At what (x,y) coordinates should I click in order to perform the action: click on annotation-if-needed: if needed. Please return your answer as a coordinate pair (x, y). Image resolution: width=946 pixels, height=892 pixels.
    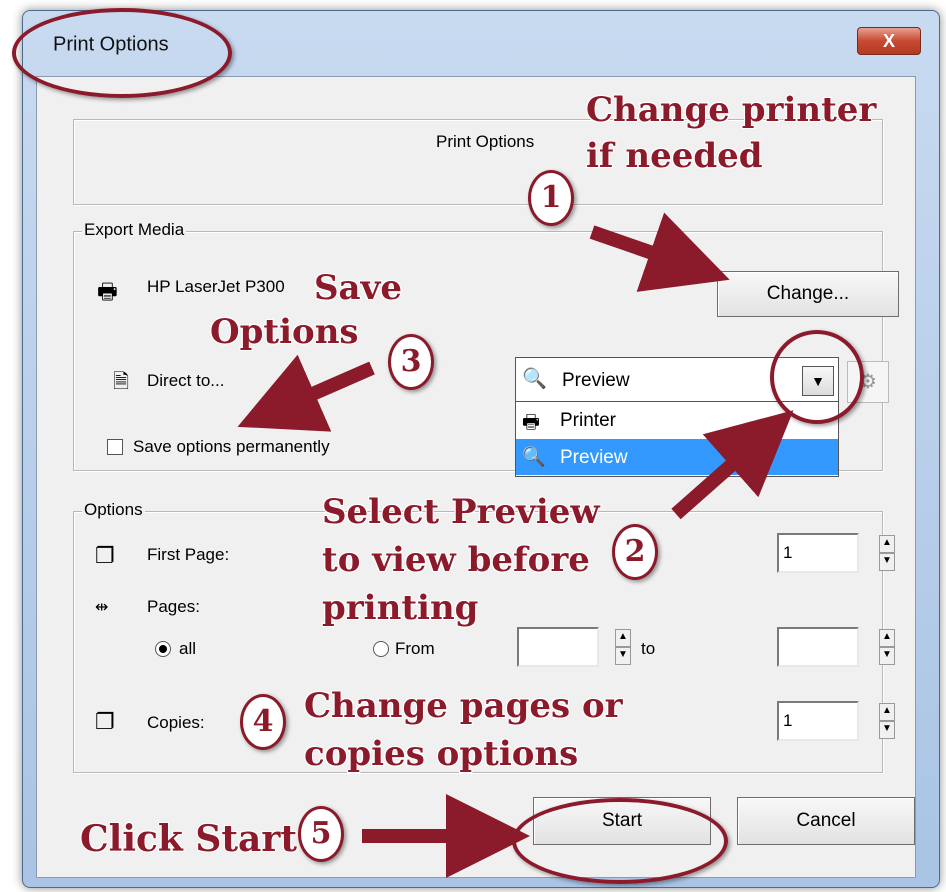
    Looking at the image, I should click on (674, 156).